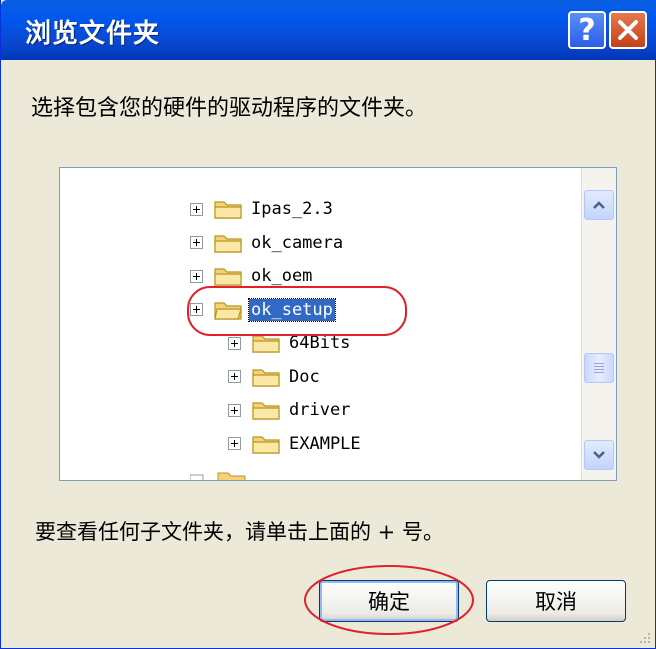  Describe the element at coordinates (328, 30) in the screenshot. I see `title-bar: 浏览文件夹 ?` at that location.